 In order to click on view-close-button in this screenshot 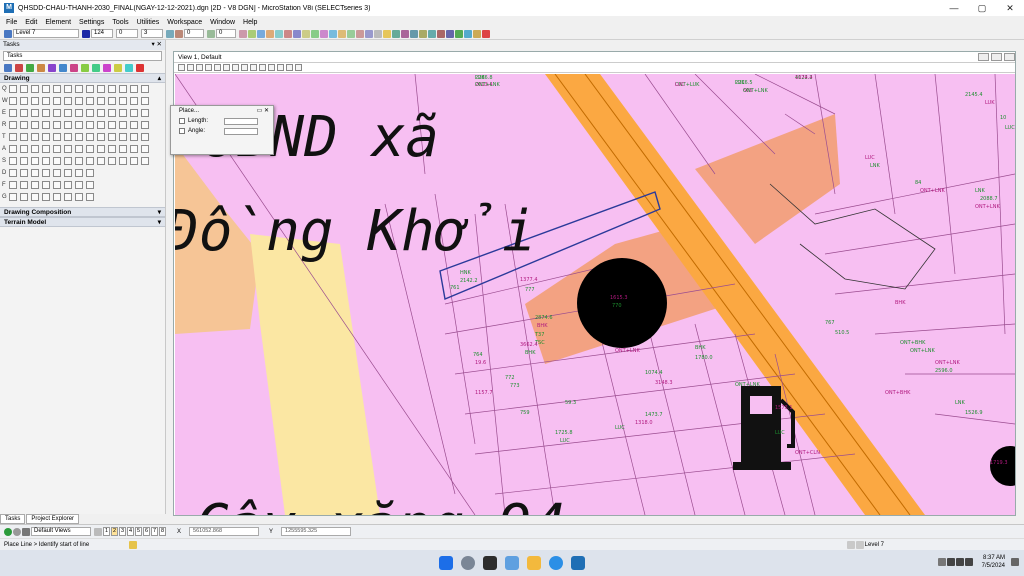, I will do `click(1009, 57)`.